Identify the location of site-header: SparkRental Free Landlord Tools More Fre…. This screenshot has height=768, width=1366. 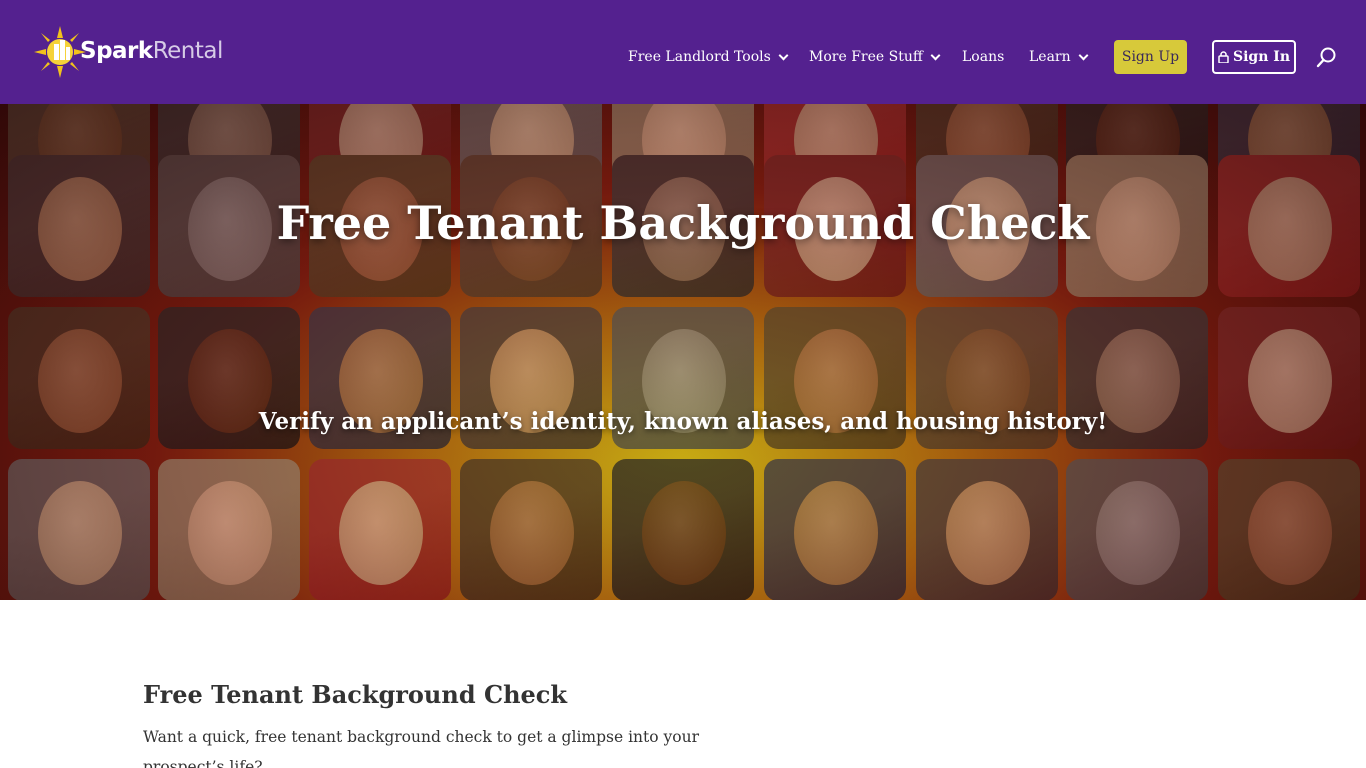
(683, 52).